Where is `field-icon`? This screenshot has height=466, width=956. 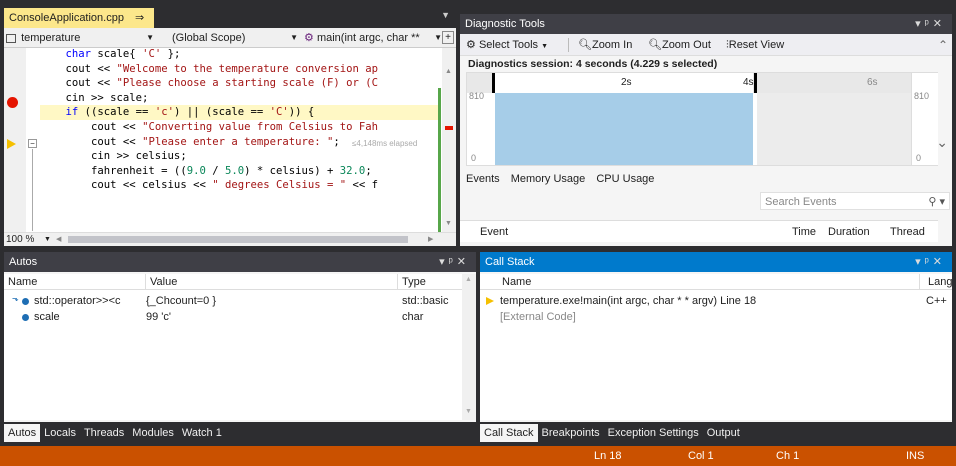 field-icon is located at coordinates (25, 301).